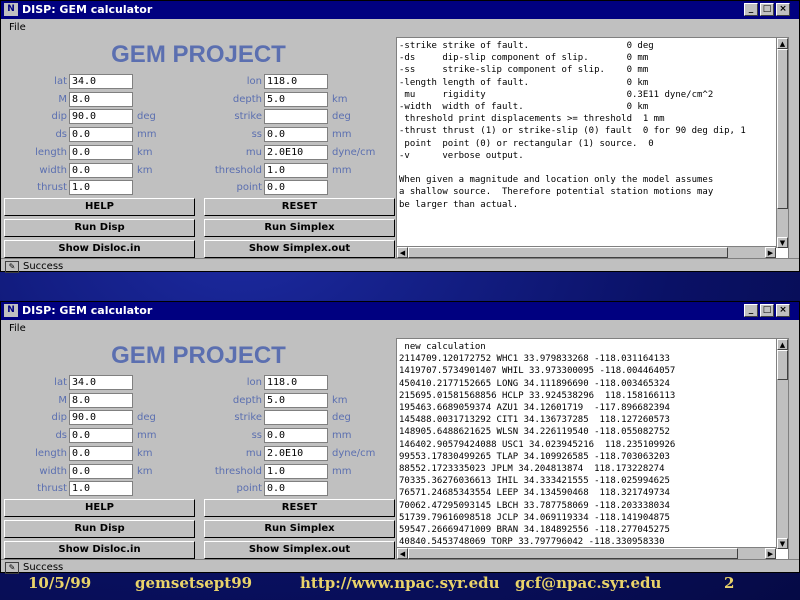 The width and height of the screenshot is (800, 600). Describe the element at coordinates (52, 488) in the screenshot. I see `field-label-thrust: thrust` at that location.